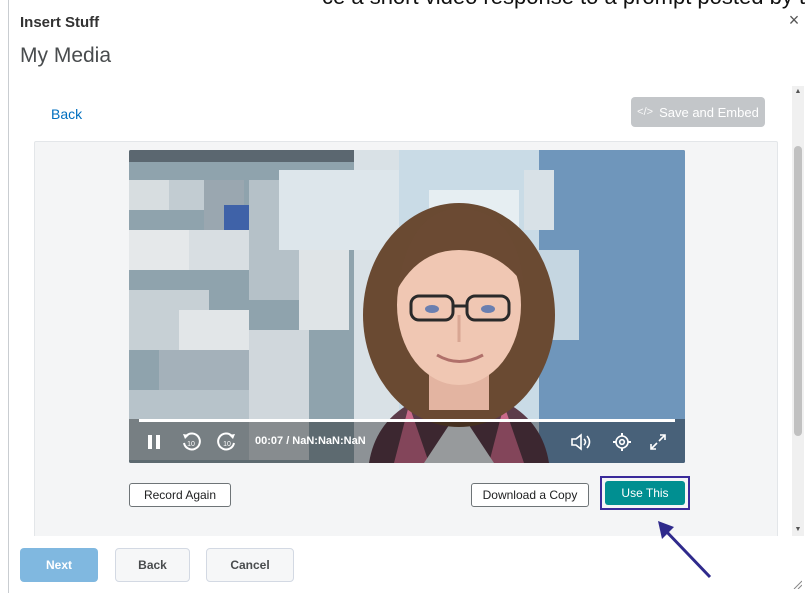  I want to click on pause-button, so click(154, 442).